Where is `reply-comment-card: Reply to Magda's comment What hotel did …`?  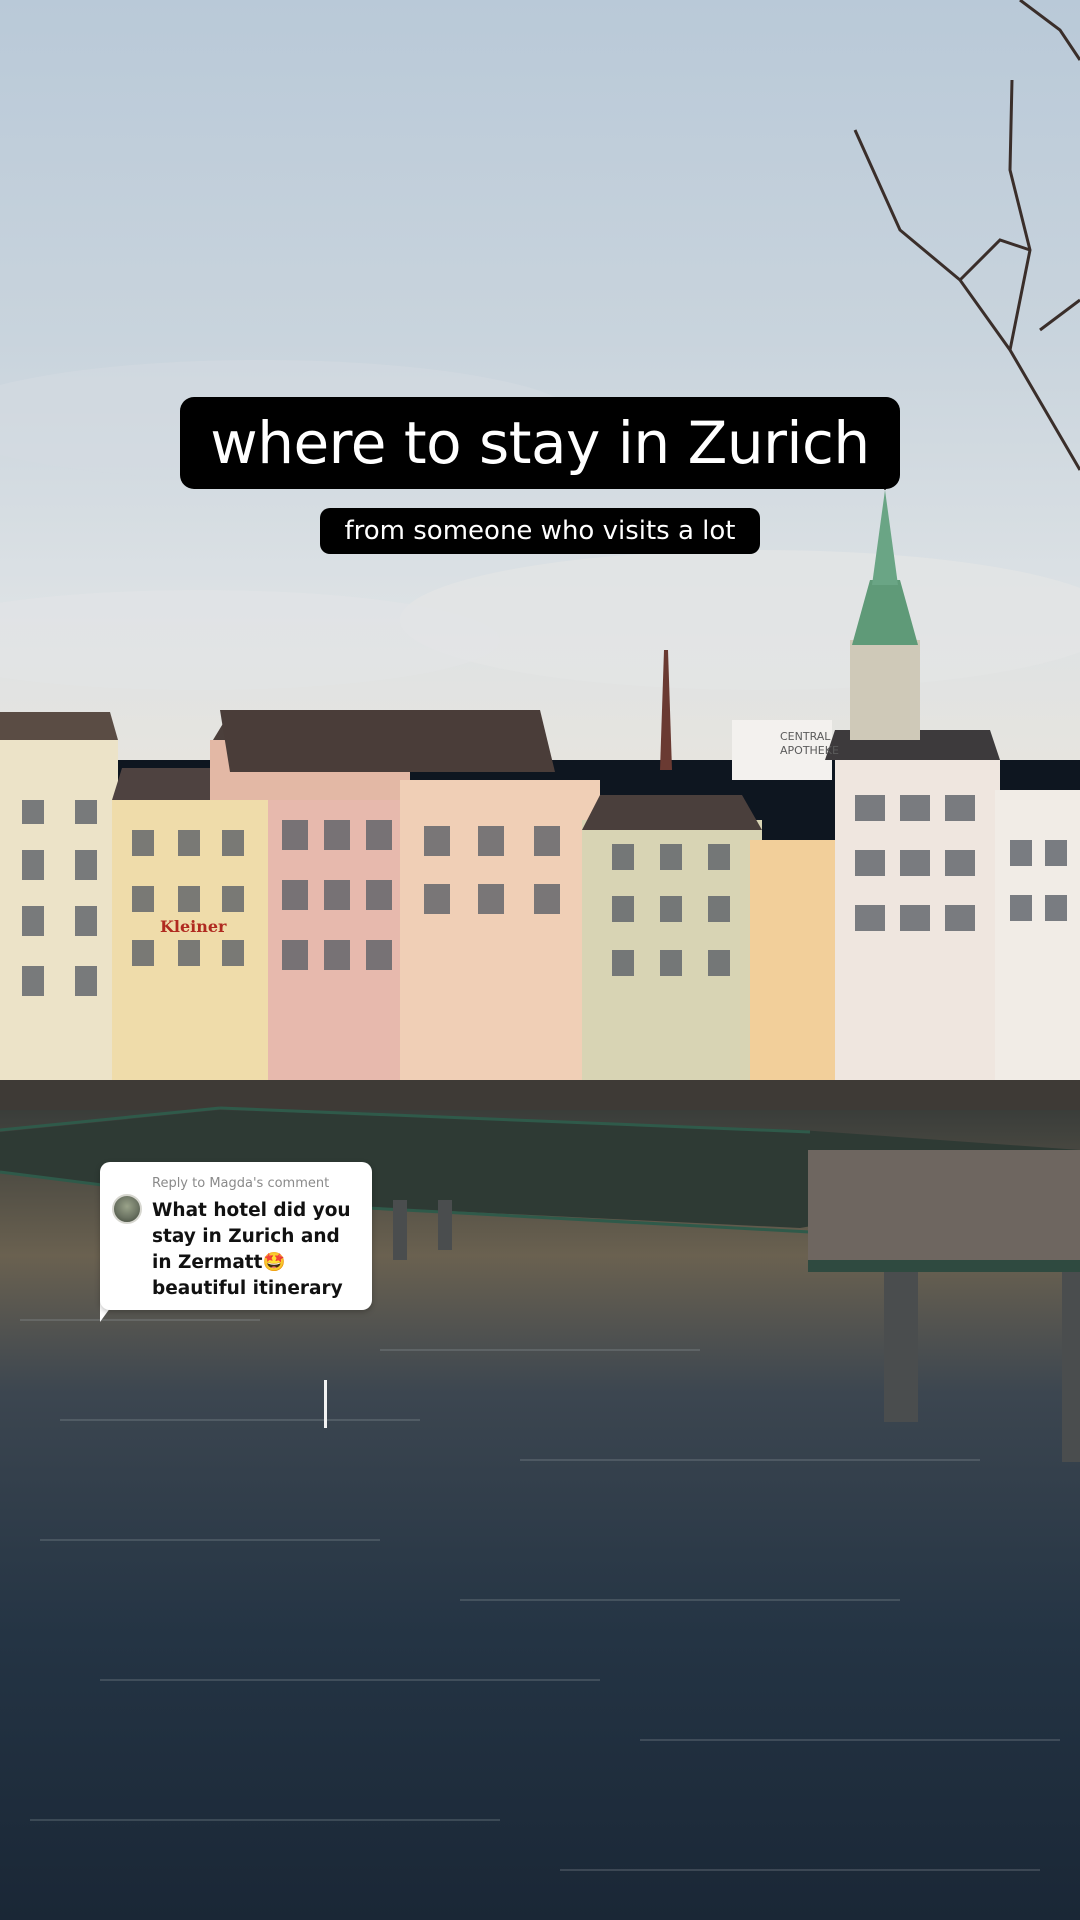 reply-comment-card: Reply to Magda's comment What hotel did … is located at coordinates (236, 1236).